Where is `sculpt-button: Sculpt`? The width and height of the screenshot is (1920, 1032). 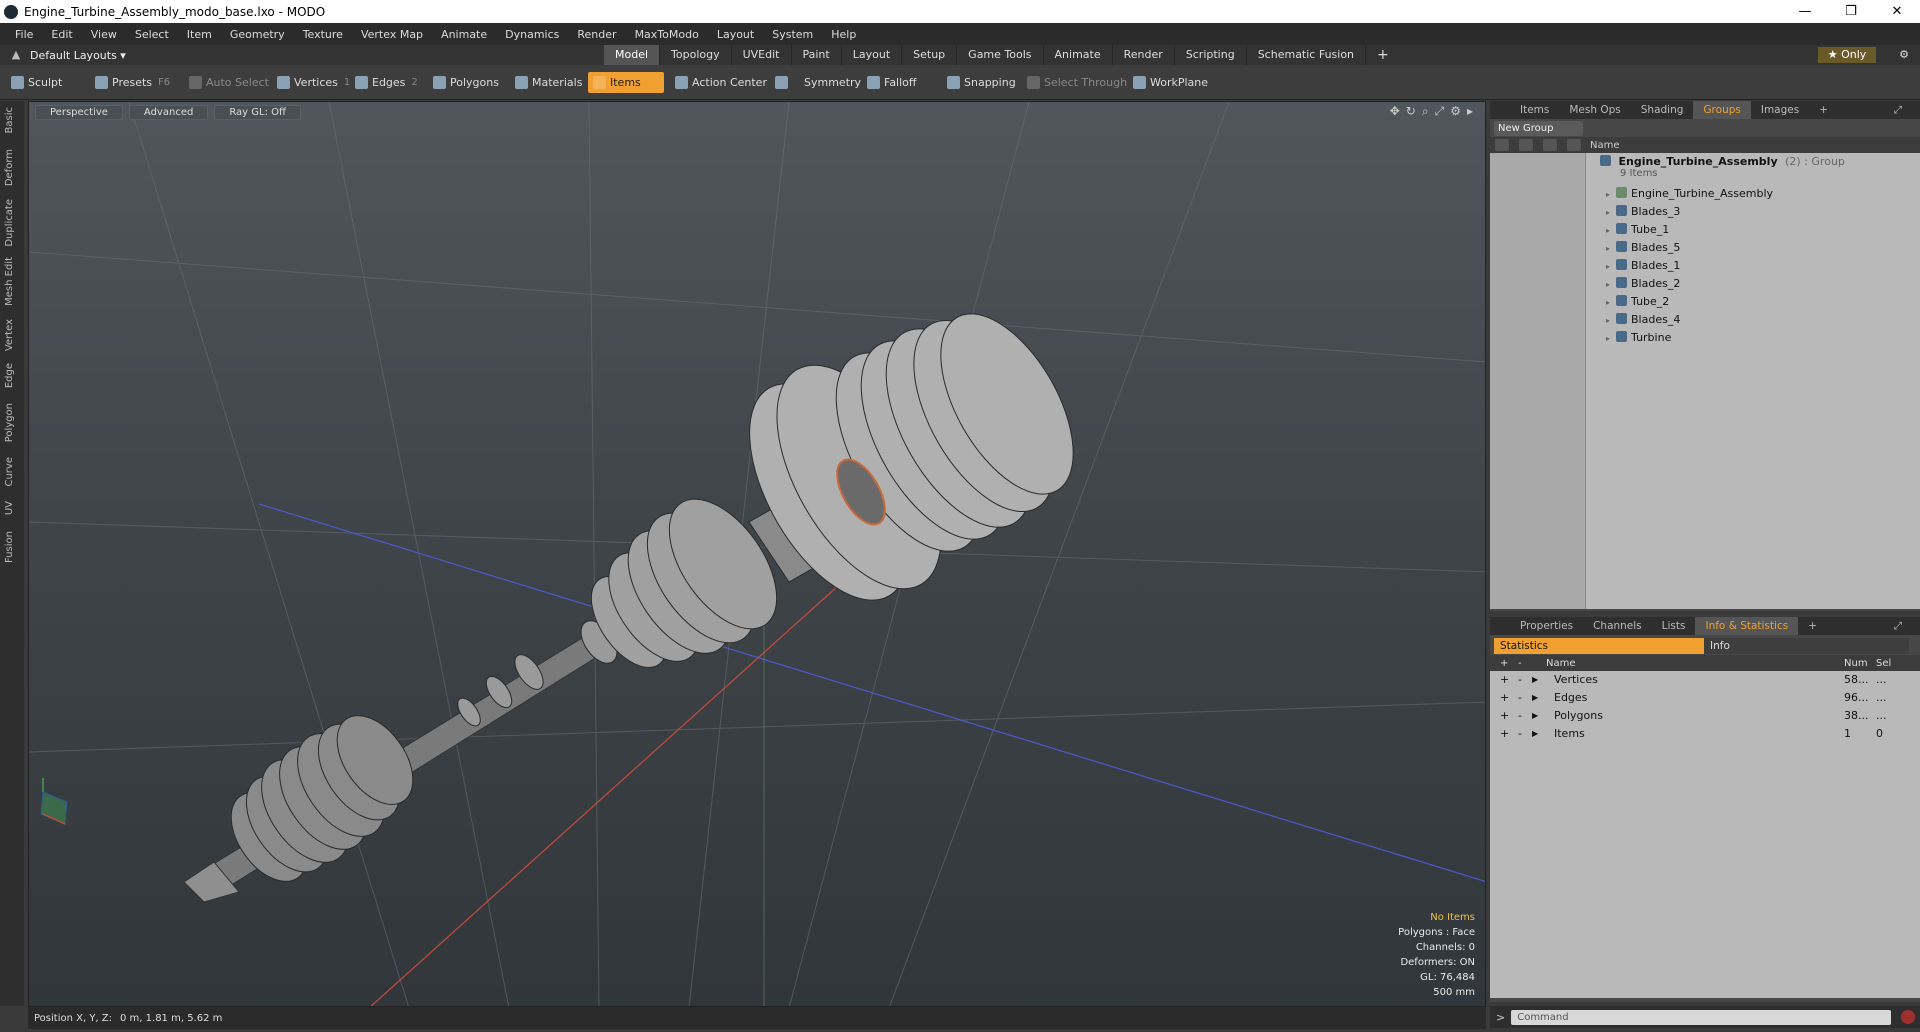 sculpt-button: Sculpt is located at coordinates (36, 82).